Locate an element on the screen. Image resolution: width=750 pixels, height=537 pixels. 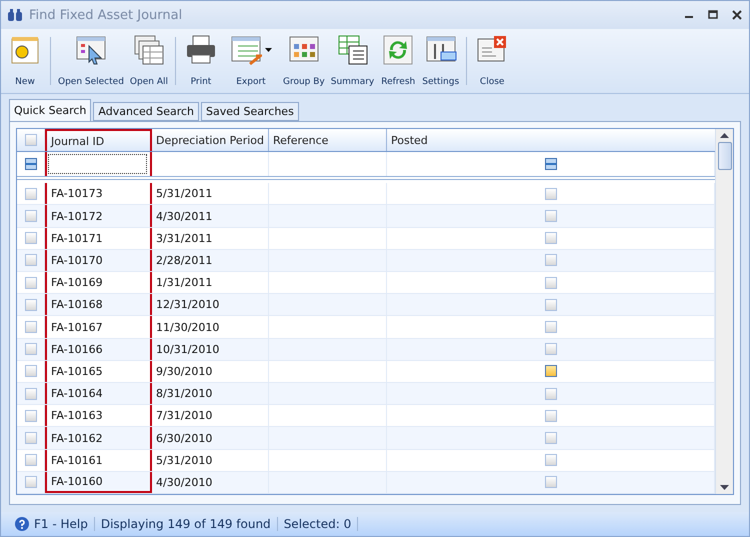
binoculars-icon is located at coordinates (15, 15).